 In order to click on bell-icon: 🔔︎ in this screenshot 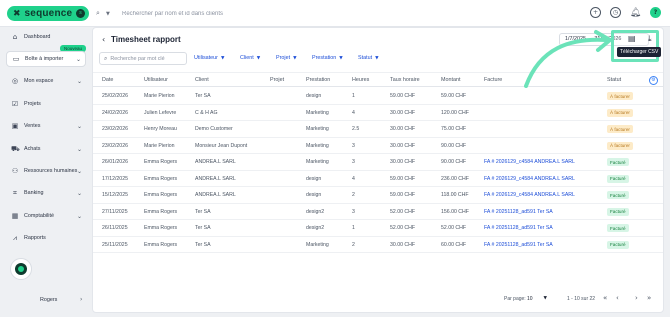, I will do `click(635, 12)`.